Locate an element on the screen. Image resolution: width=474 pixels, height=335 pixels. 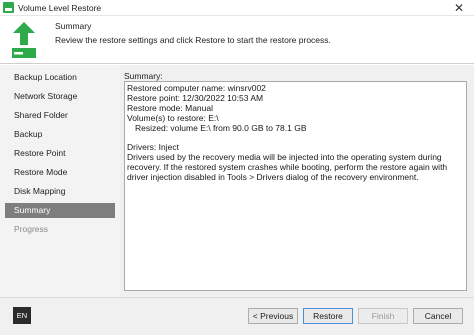
wizard-footer: EN < Previous Restore Finish Cancel is located at coordinates (237, 316).